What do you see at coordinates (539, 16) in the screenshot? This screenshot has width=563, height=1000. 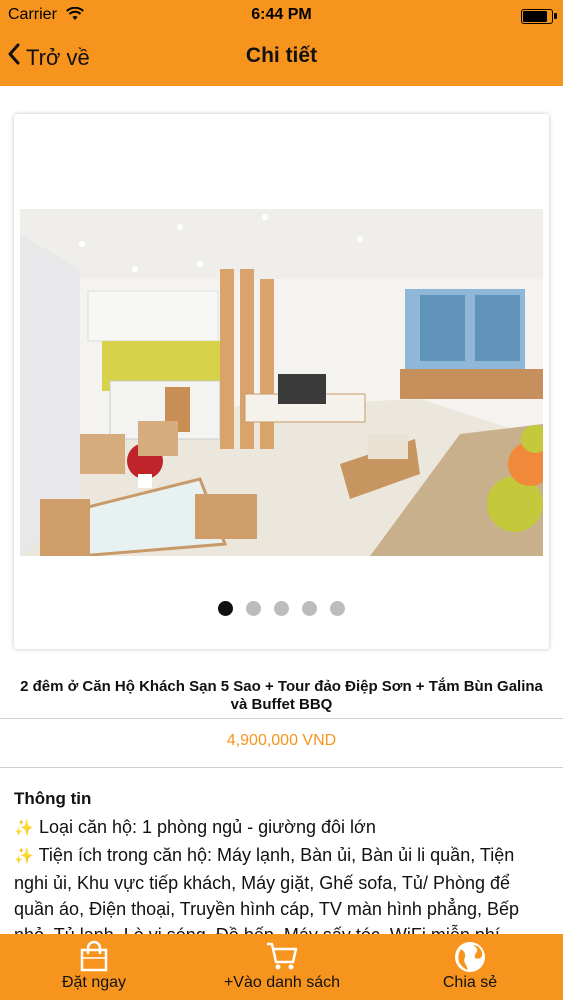 I see `battery-icon` at bounding box center [539, 16].